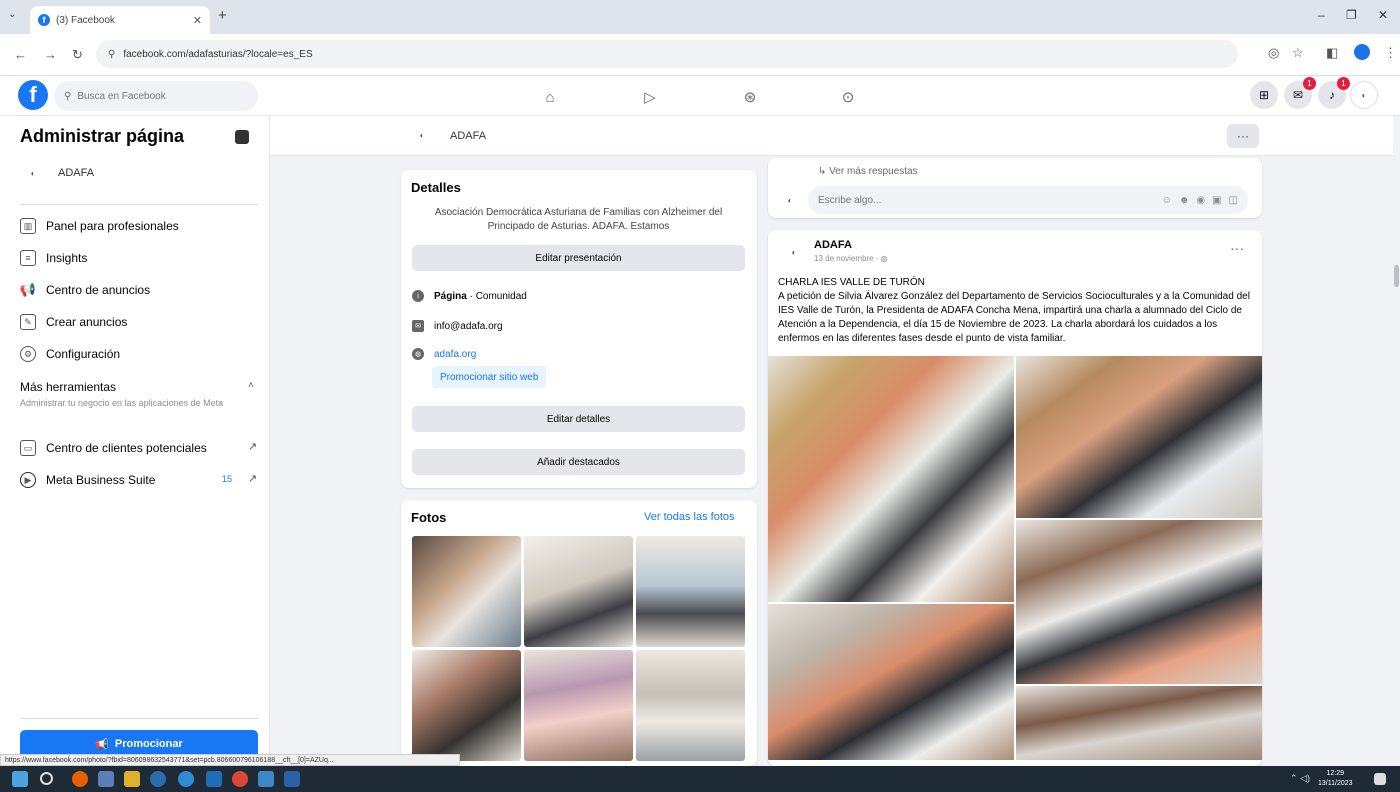 The image size is (1400, 792). What do you see at coordinates (1396, 276) in the screenshot?
I see `scrollbar-thumb` at bounding box center [1396, 276].